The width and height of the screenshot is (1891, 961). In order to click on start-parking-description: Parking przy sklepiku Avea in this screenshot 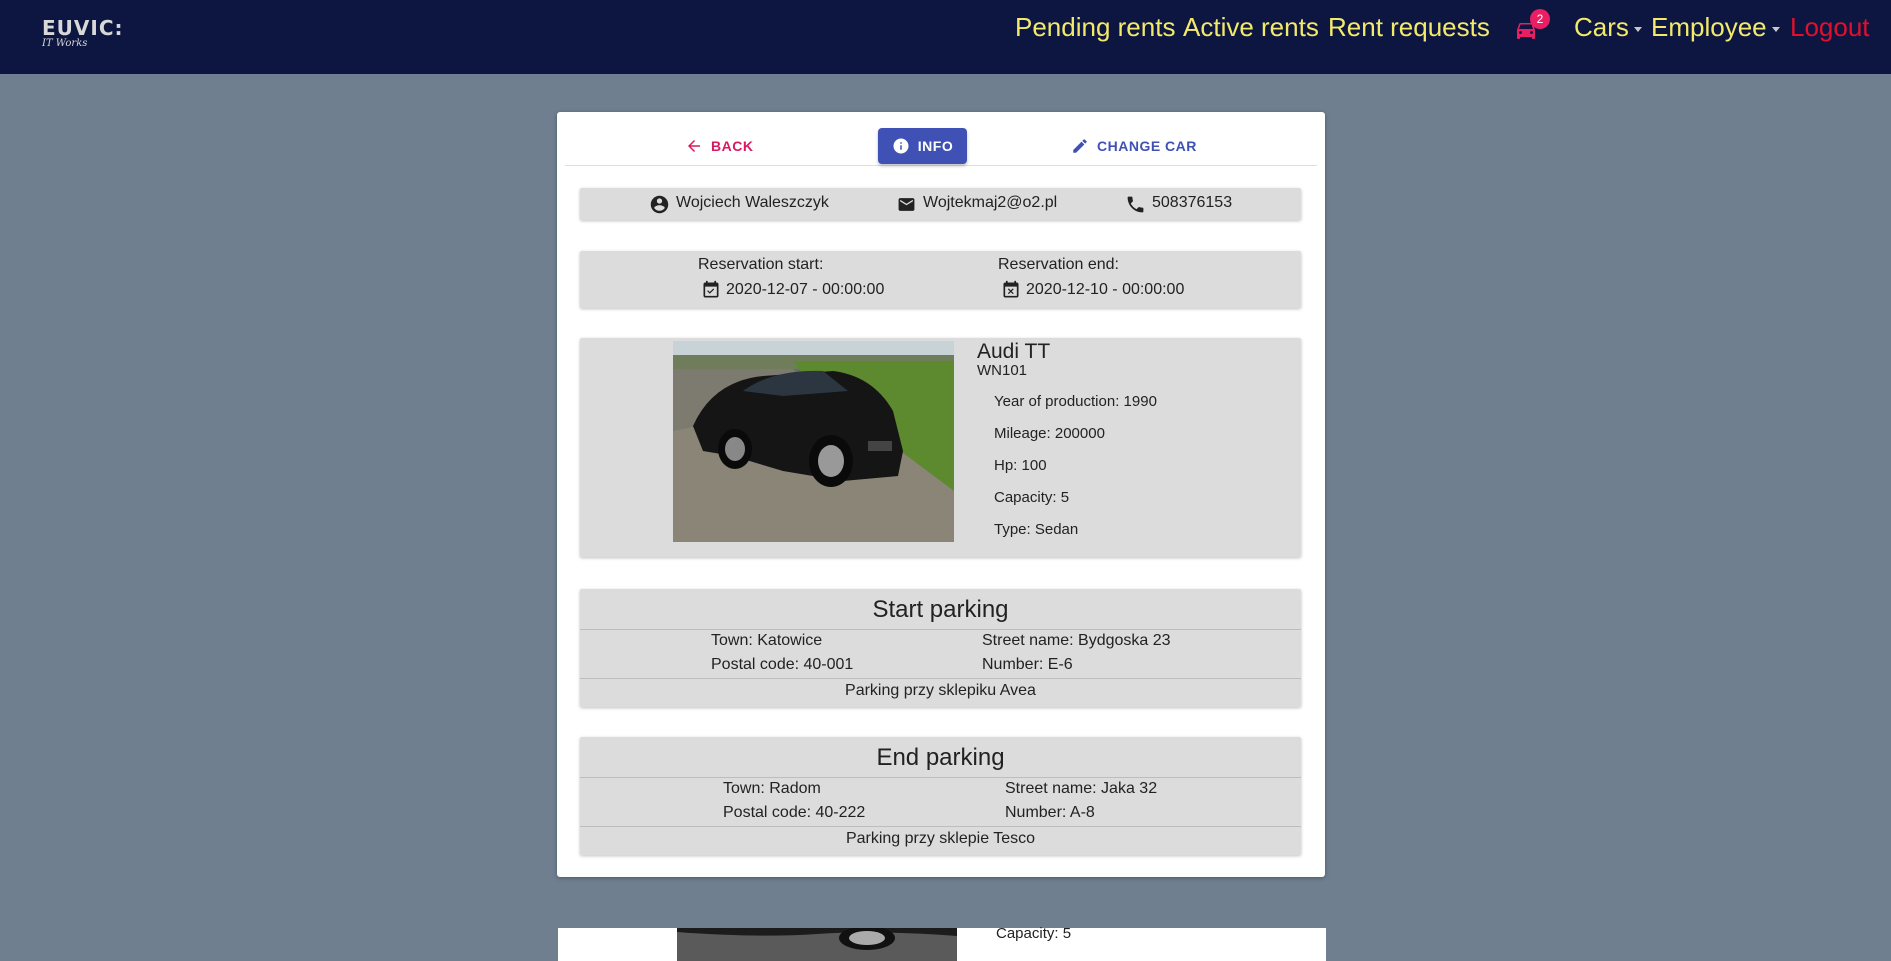, I will do `click(940, 690)`.